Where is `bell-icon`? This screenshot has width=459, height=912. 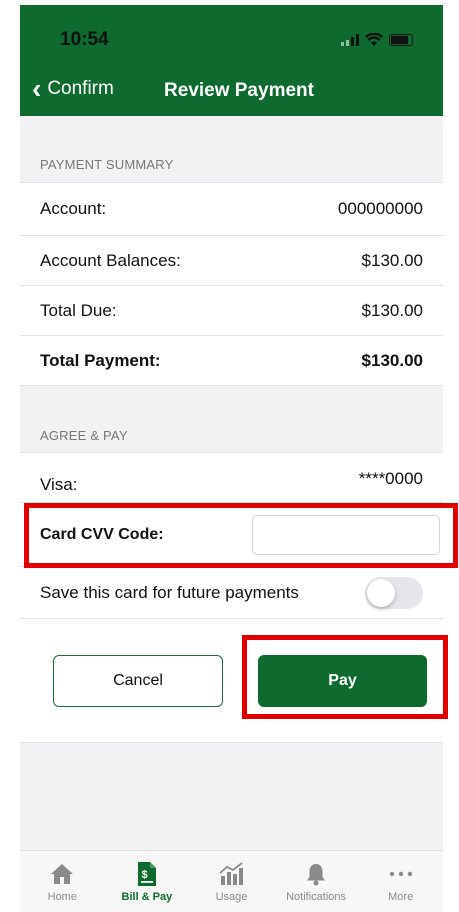
bell-icon is located at coordinates (316, 875).